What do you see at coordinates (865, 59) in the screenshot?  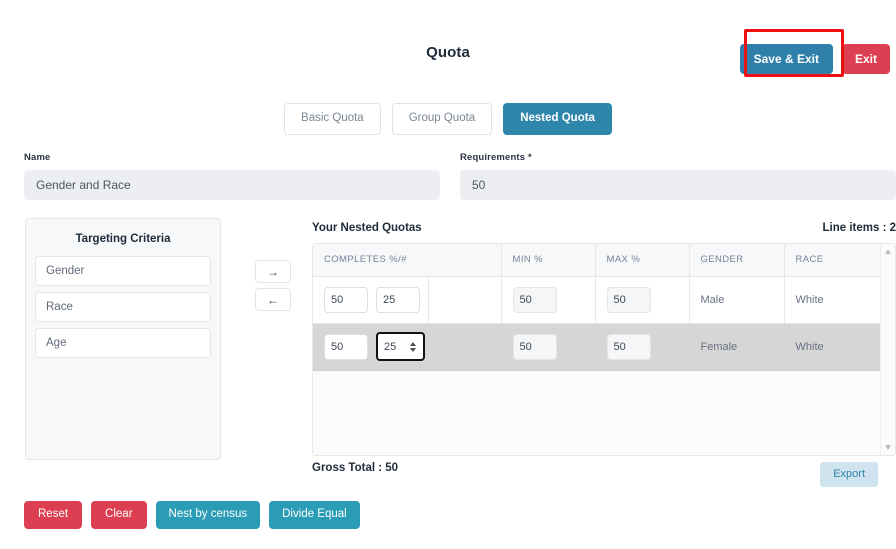 I see `exit-button: Exit` at bounding box center [865, 59].